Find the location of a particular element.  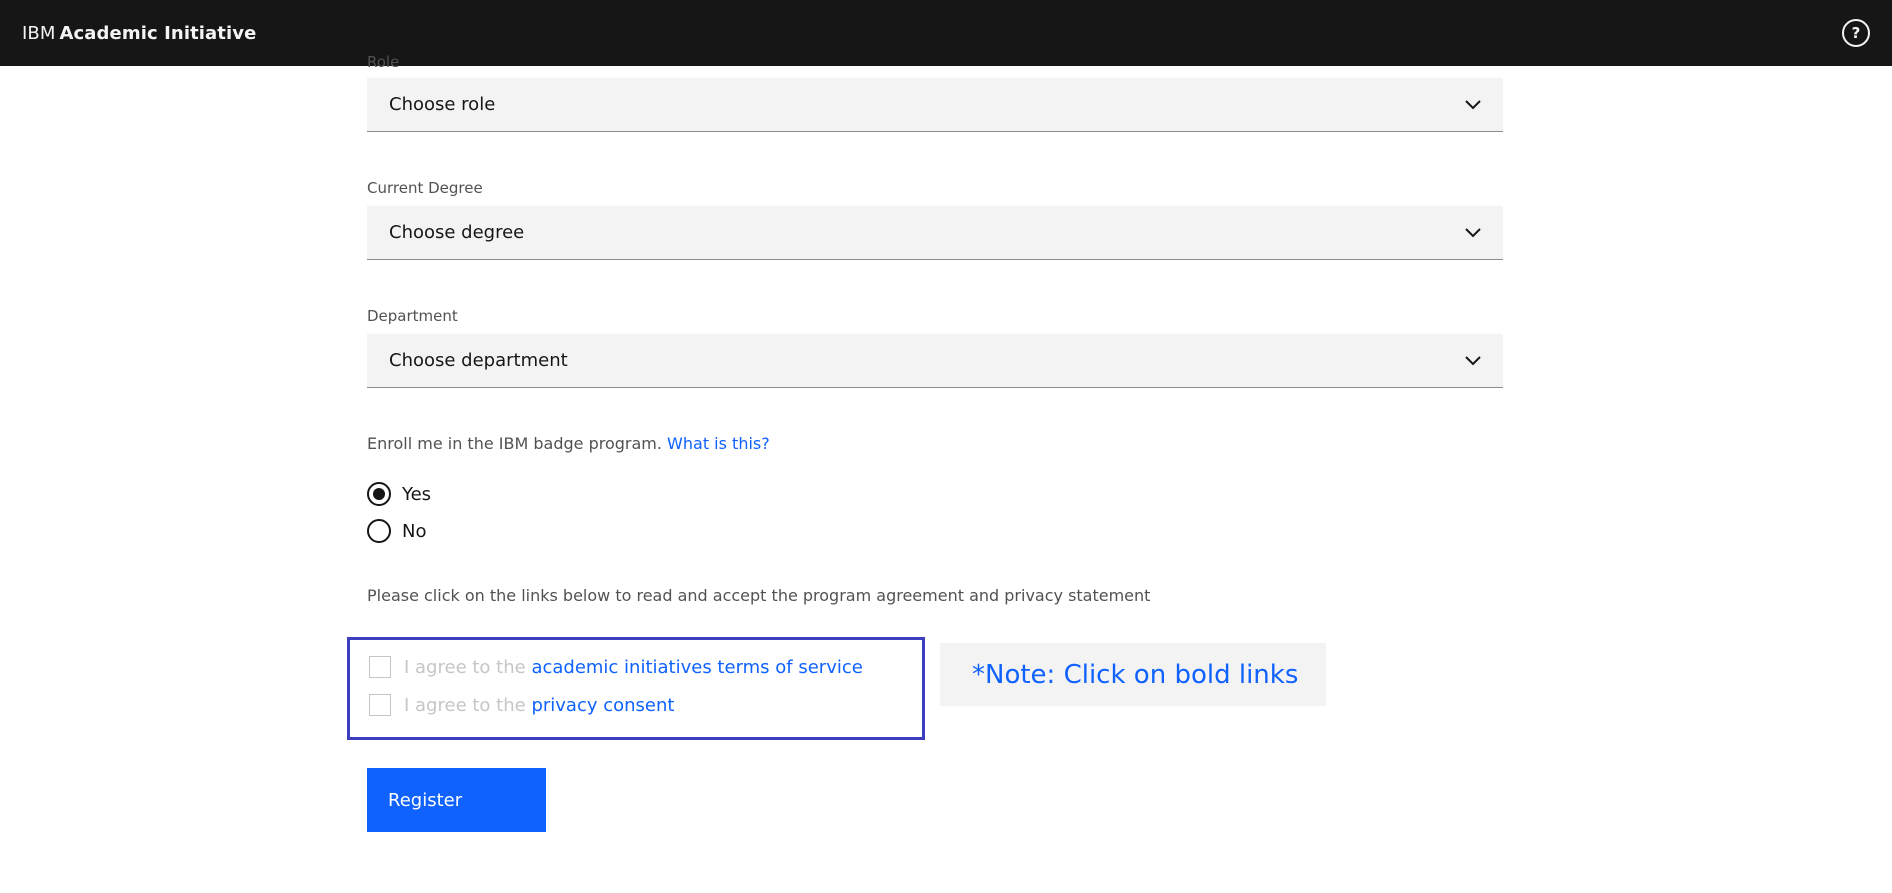

radio-option-yes: Yes is located at coordinates (935, 494).